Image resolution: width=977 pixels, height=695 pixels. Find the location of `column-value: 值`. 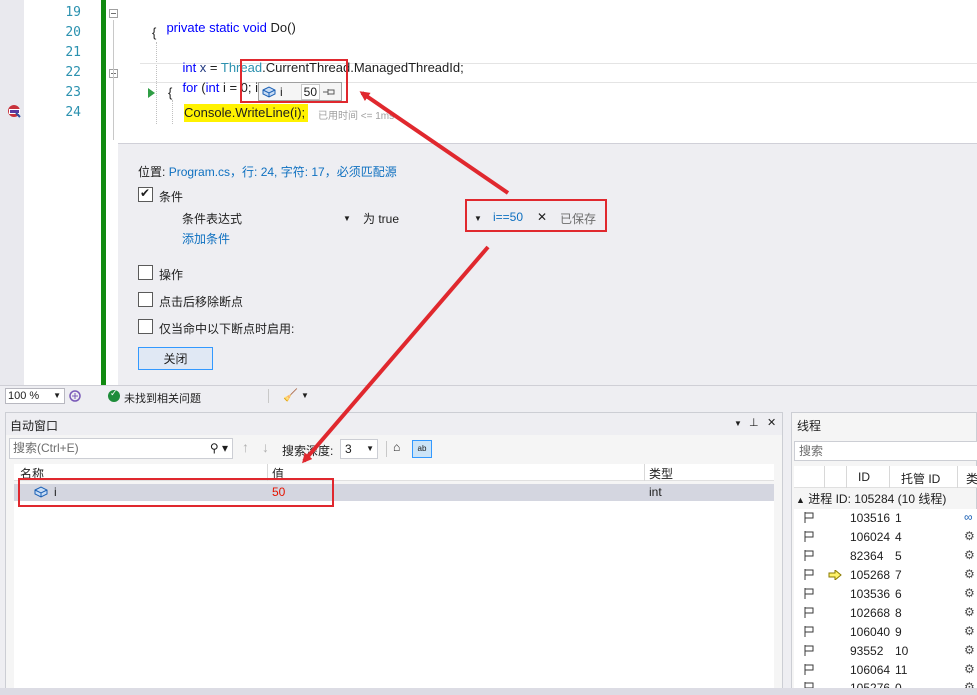

column-value: 值 is located at coordinates (278, 473).